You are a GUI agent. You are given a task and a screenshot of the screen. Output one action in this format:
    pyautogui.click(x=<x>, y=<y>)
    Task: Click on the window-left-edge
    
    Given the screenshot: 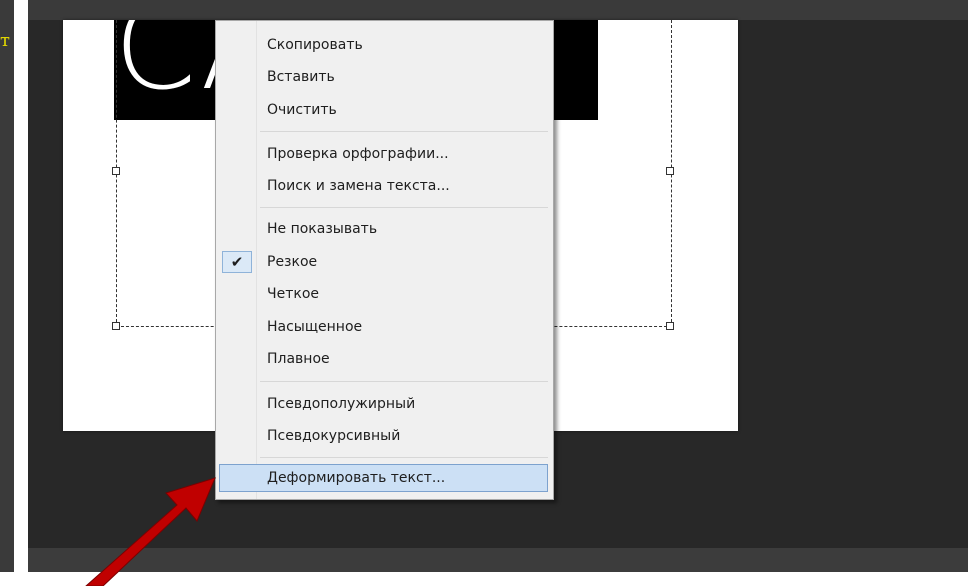 What is the action you would take?
    pyautogui.click(x=21, y=293)
    